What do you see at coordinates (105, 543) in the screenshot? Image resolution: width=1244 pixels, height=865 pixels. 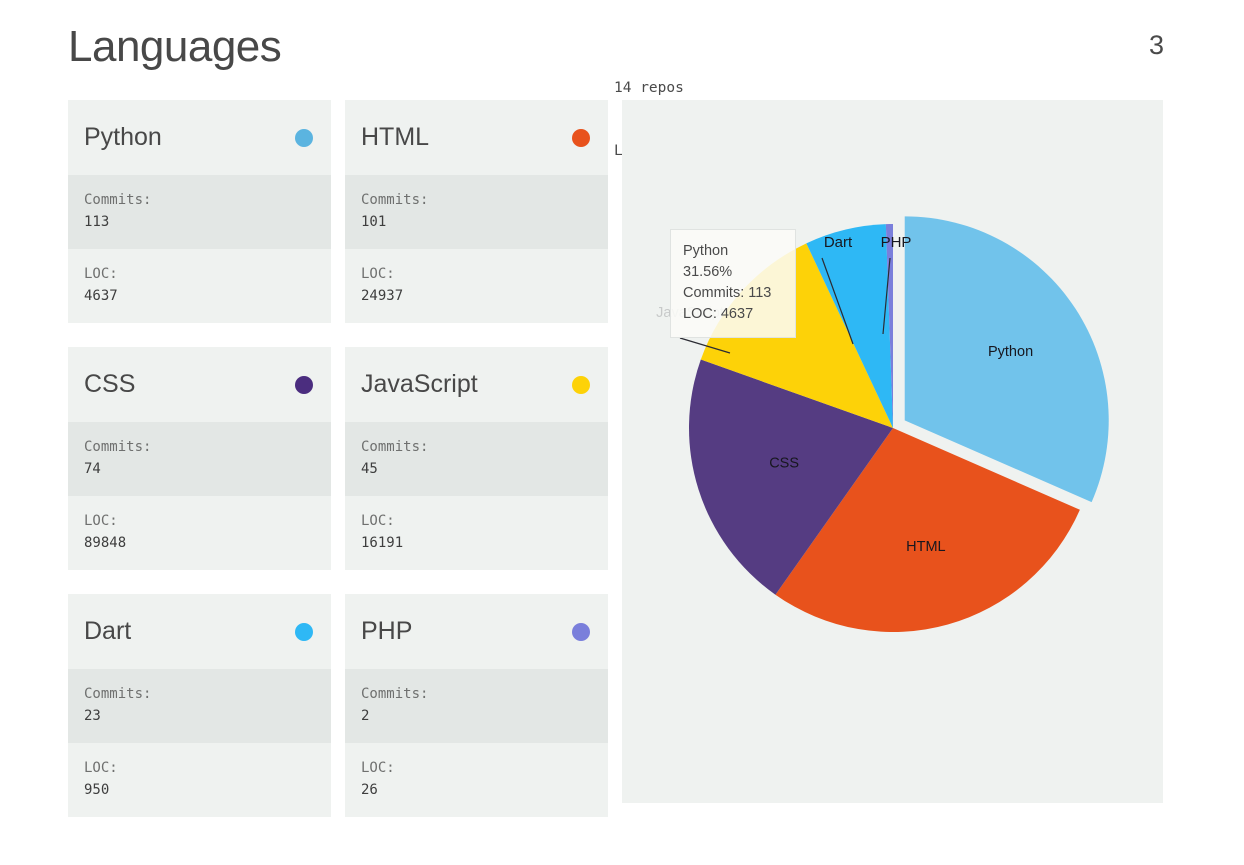 I see `loc-value: 89848` at bounding box center [105, 543].